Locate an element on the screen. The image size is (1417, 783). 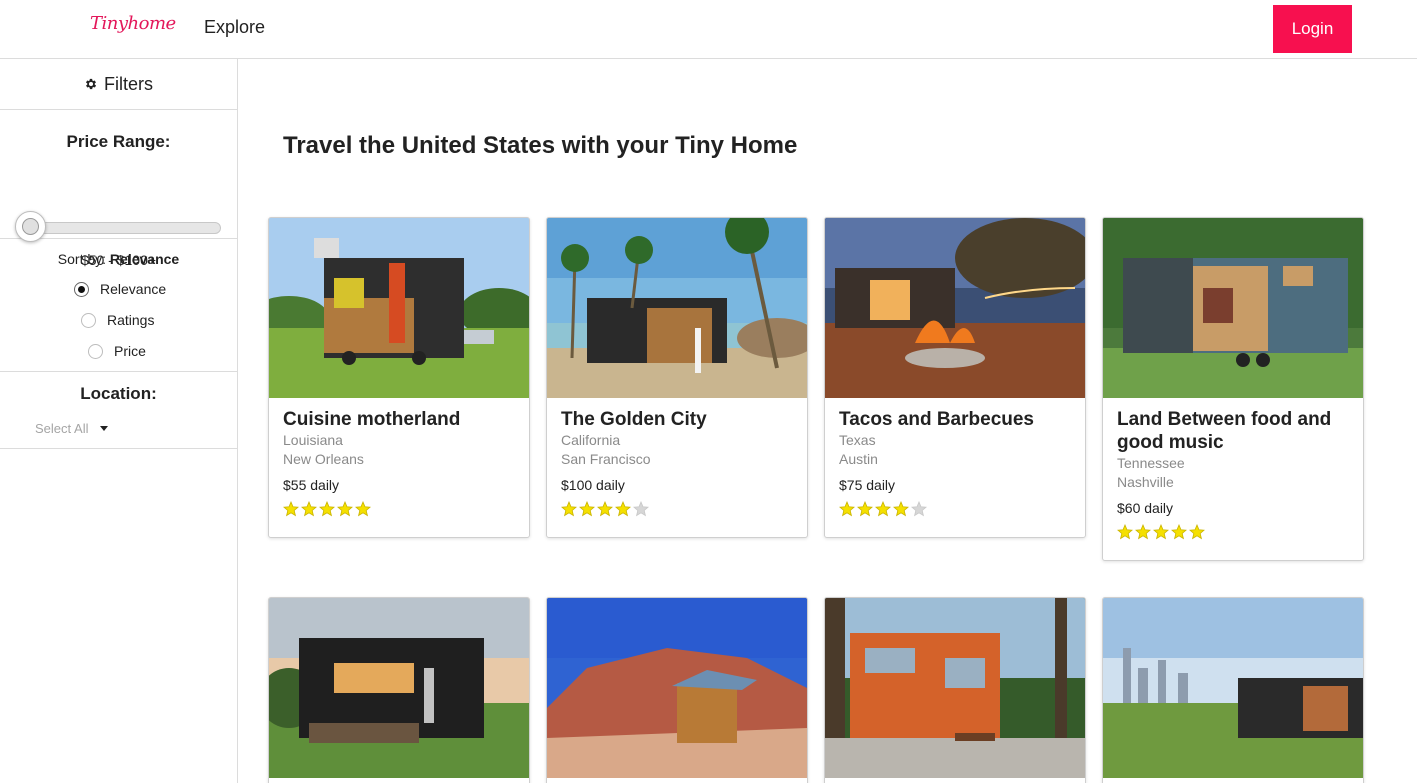
sort-option-label: Price is located at coordinates (130, 351).